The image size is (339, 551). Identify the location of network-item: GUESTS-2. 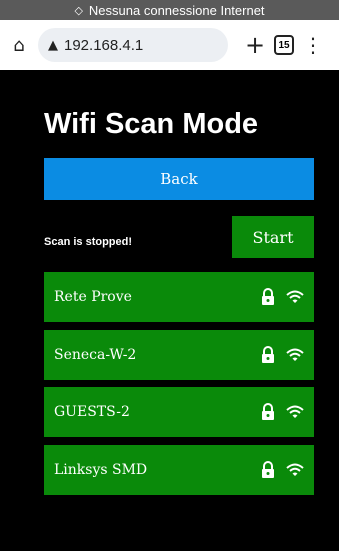
(179, 412).